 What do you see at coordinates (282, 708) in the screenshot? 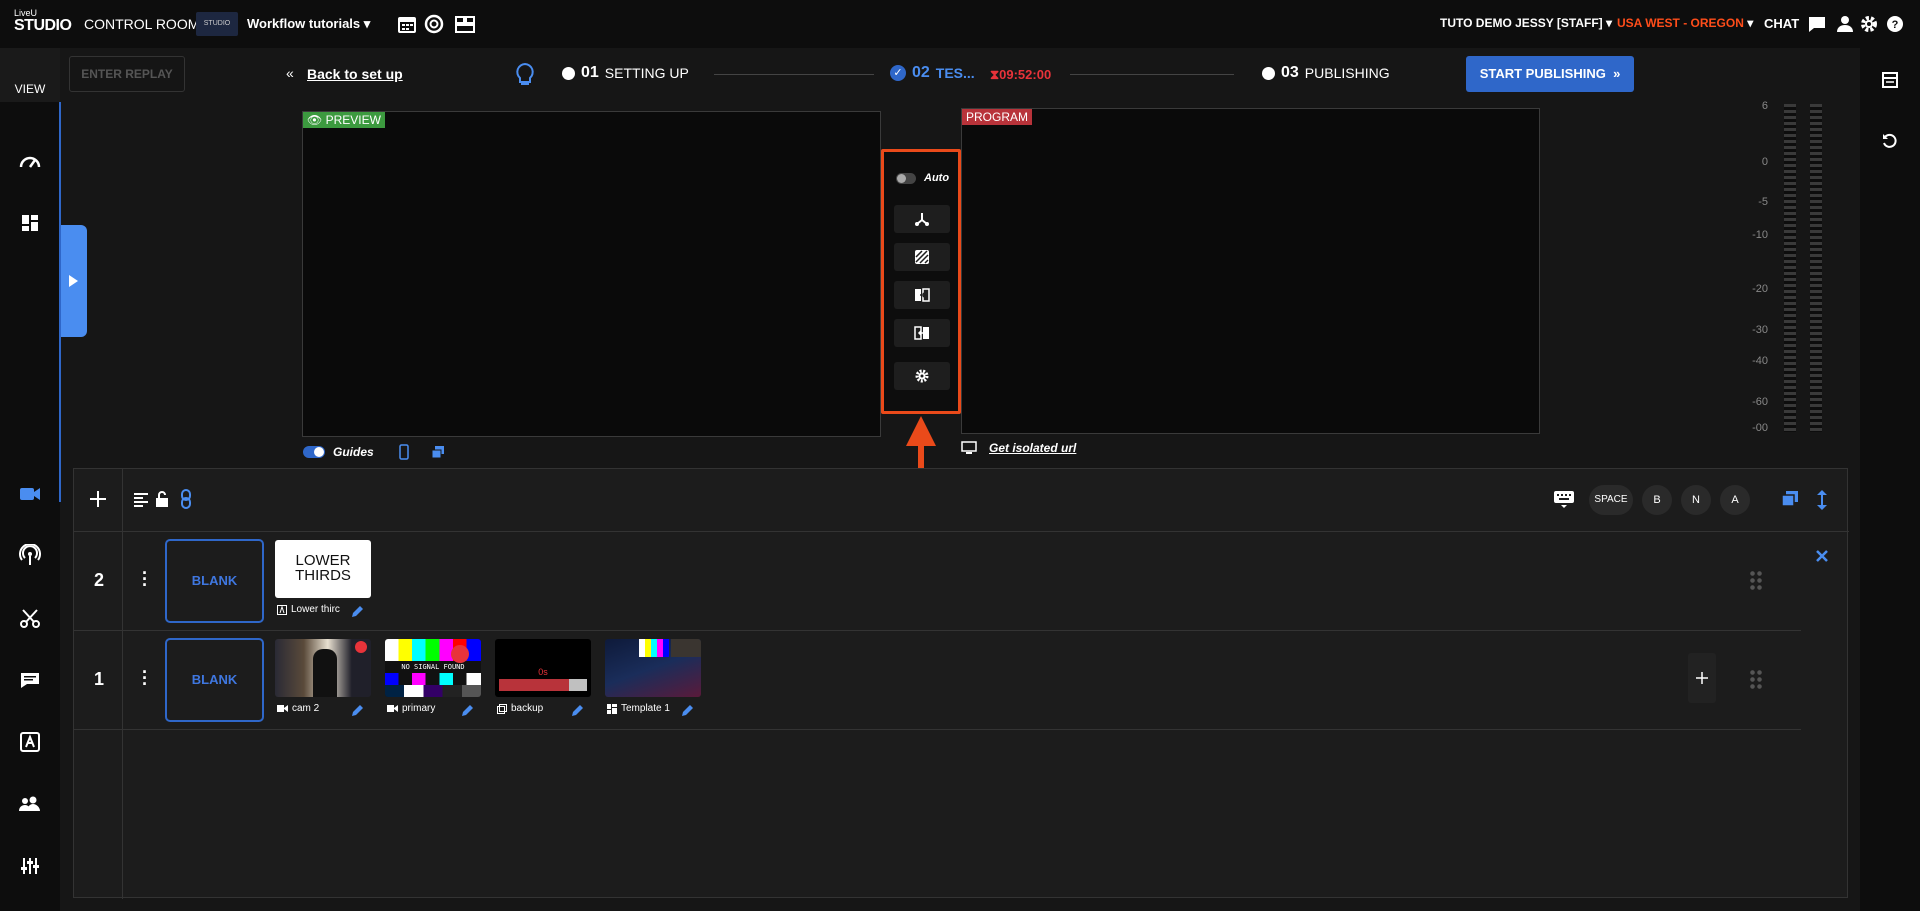
I see `camera-icon` at bounding box center [282, 708].